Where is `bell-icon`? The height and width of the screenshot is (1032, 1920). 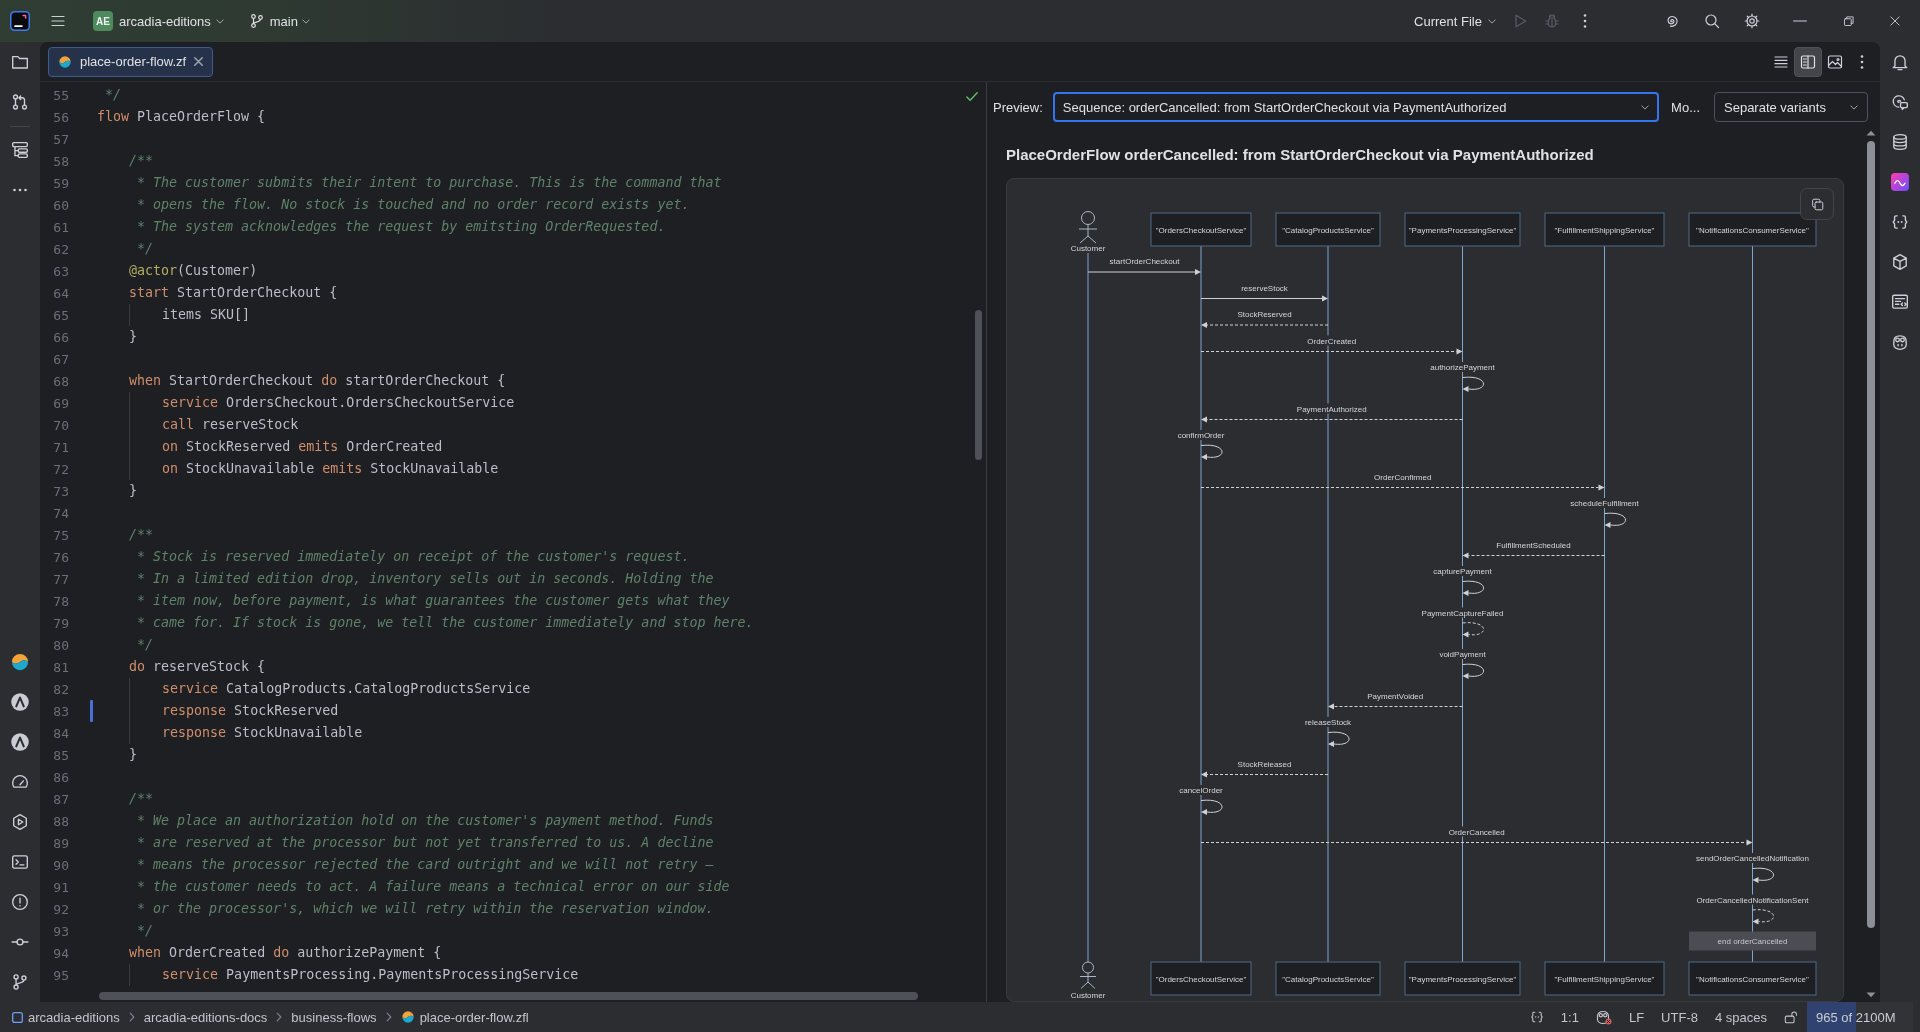 bell-icon is located at coordinates (1900, 62).